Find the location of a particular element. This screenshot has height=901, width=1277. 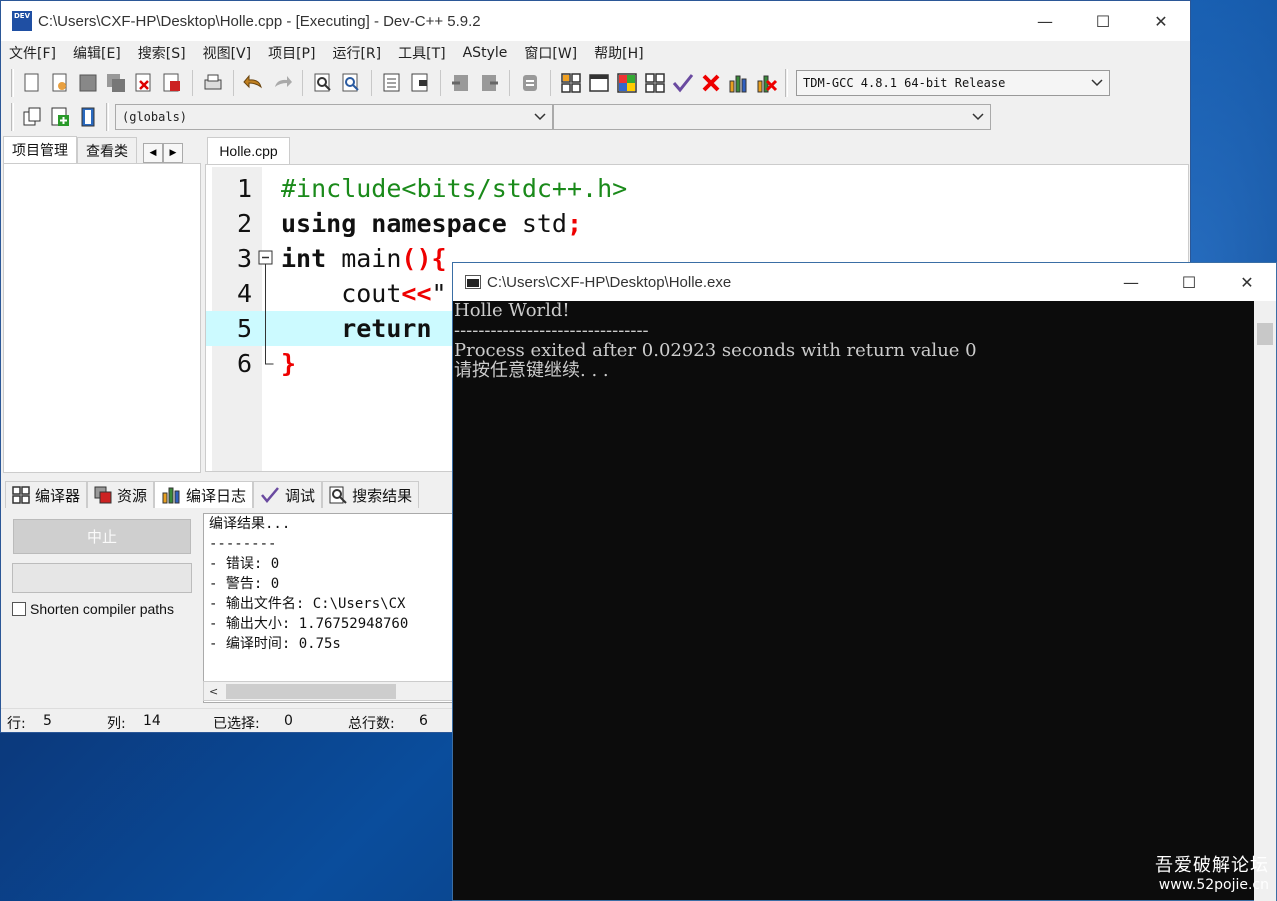

tab-resources: 资源 is located at coordinates (121, 494).